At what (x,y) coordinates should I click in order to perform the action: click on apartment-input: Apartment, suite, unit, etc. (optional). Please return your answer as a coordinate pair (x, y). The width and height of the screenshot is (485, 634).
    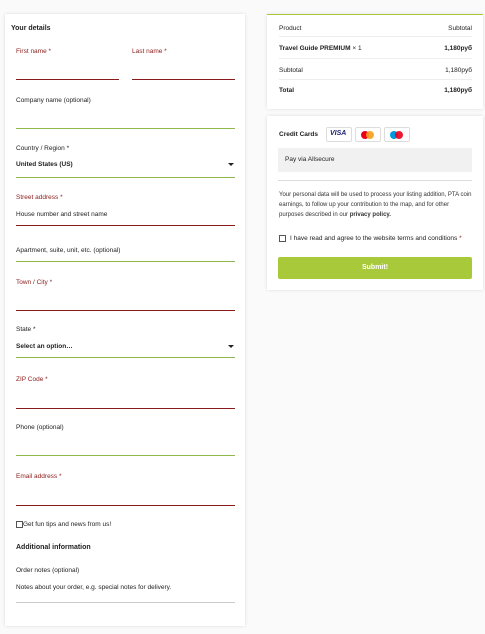
    Looking at the image, I should click on (68, 250).